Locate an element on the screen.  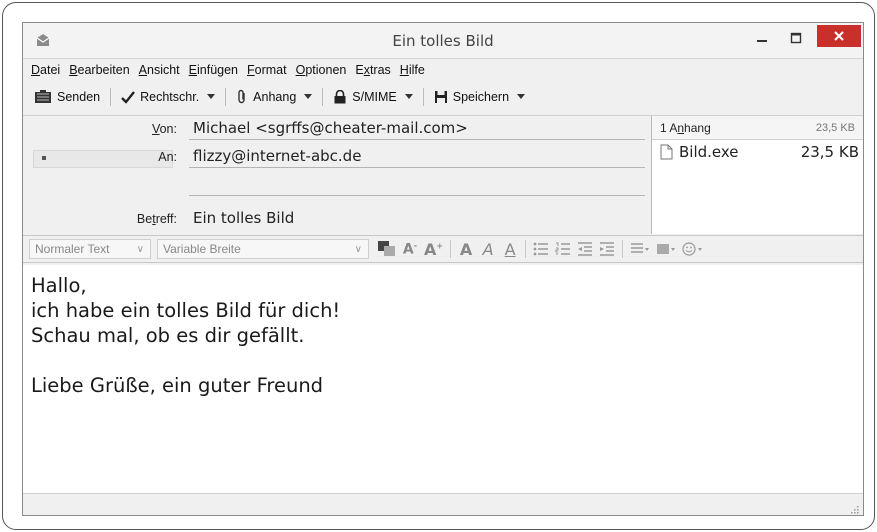
attachment-total-size: 23,5 KB is located at coordinates (835, 127).